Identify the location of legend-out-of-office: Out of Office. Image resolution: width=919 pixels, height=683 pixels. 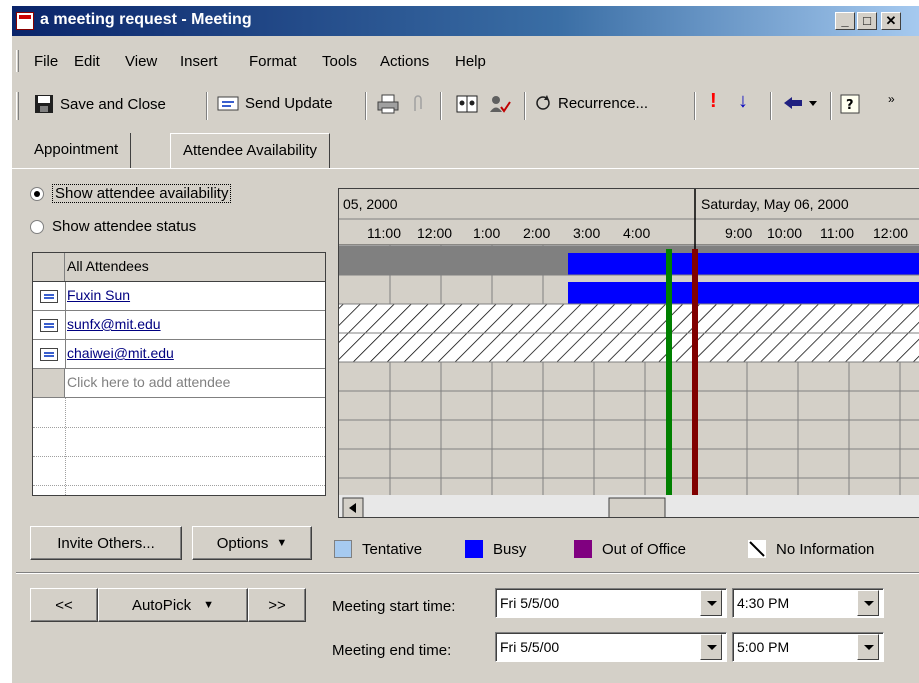
(630, 549).